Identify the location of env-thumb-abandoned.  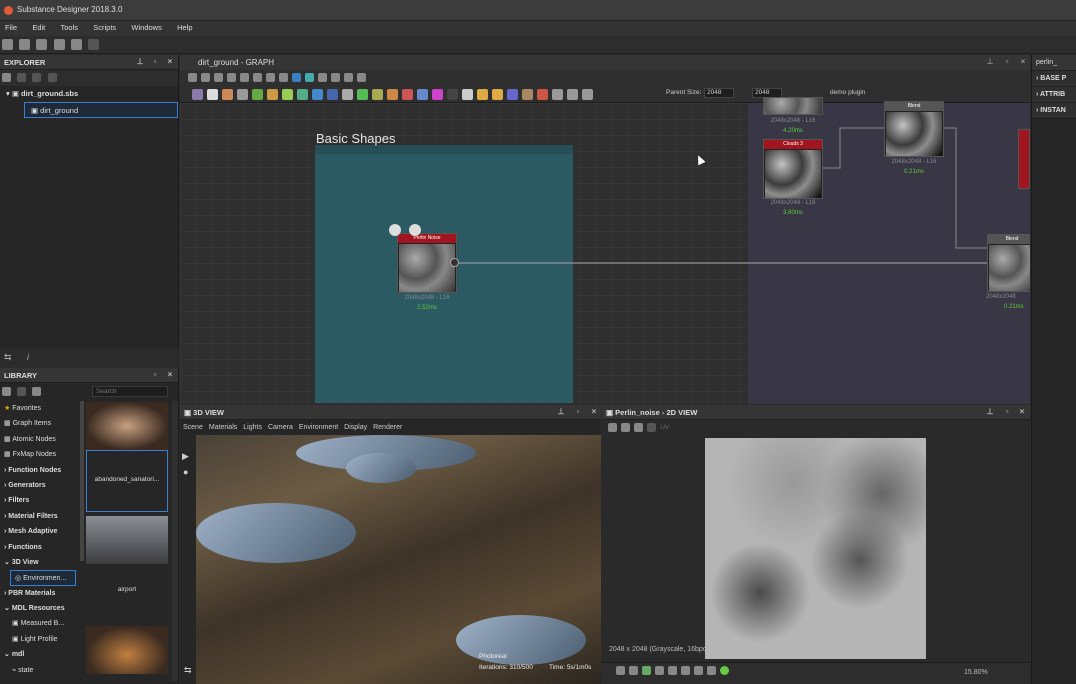
(127, 426).